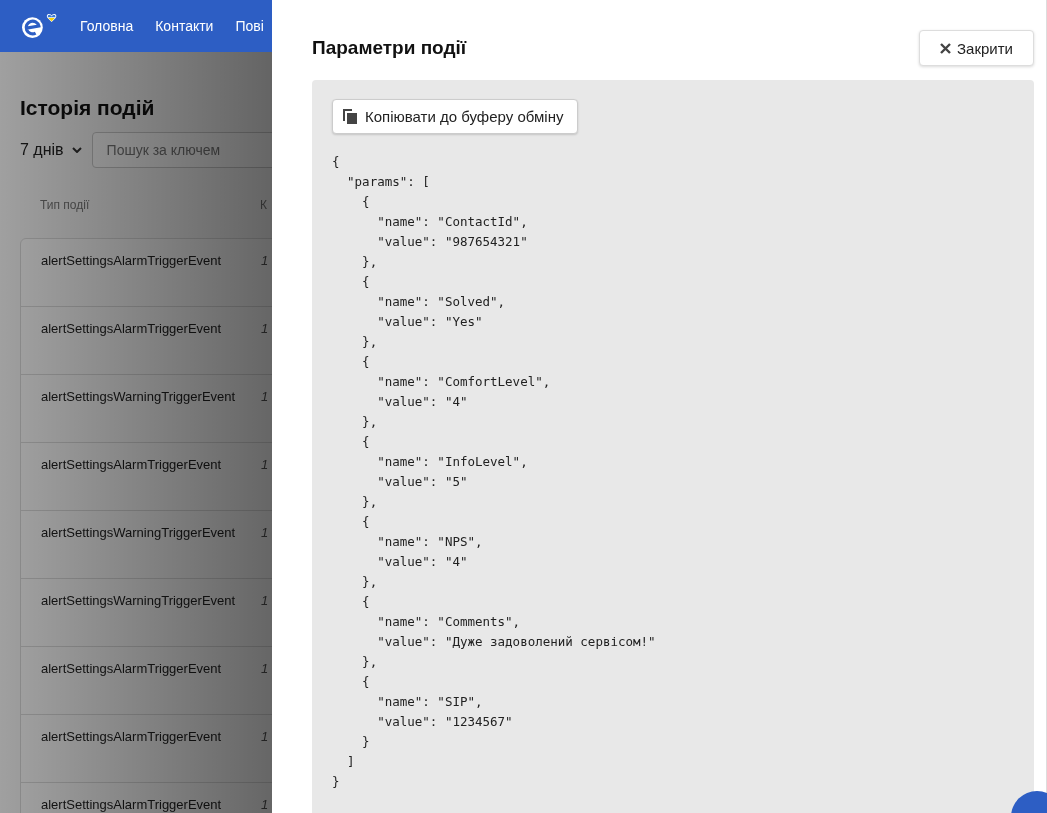  What do you see at coordinates (65, 205) in the screenshot?
I see `column-header: Тип події` at bounding box center [65, 205].